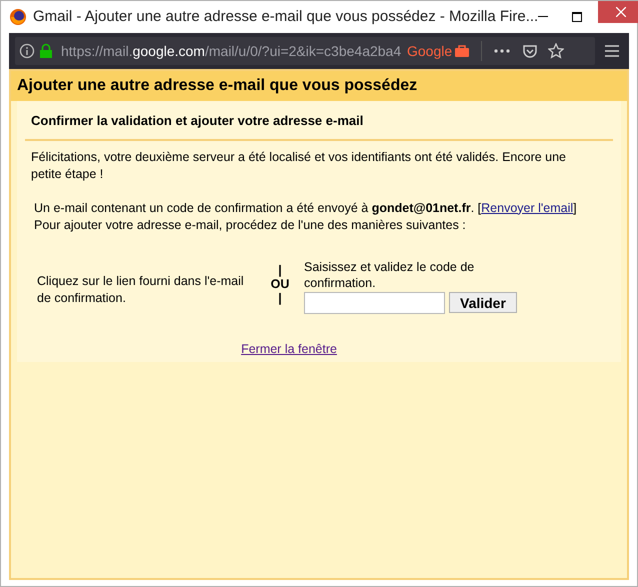  What do you see at coordinates (483, 302) in the screenshot?
I see `validate-button: Valider` at bounding box center [483, 302].